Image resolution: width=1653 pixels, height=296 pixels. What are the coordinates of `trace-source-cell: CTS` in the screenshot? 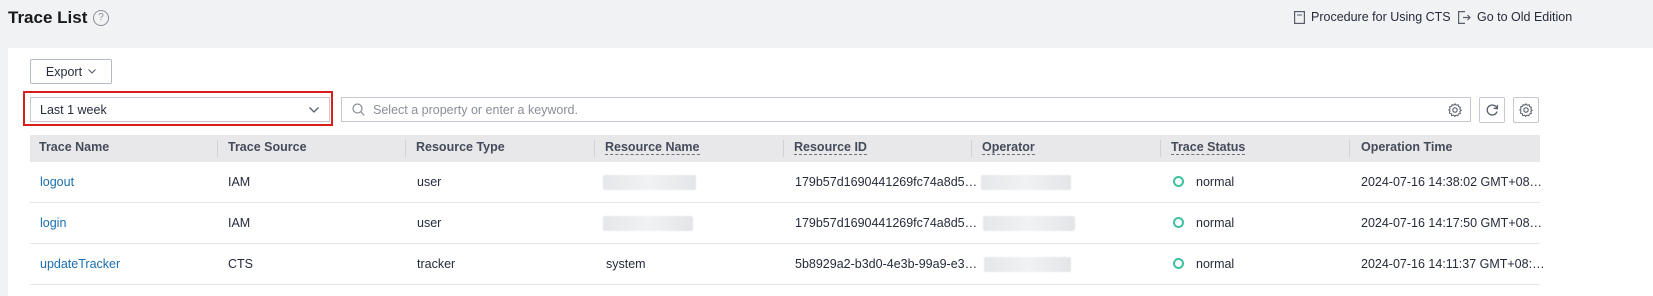 It's located at (240, 264).